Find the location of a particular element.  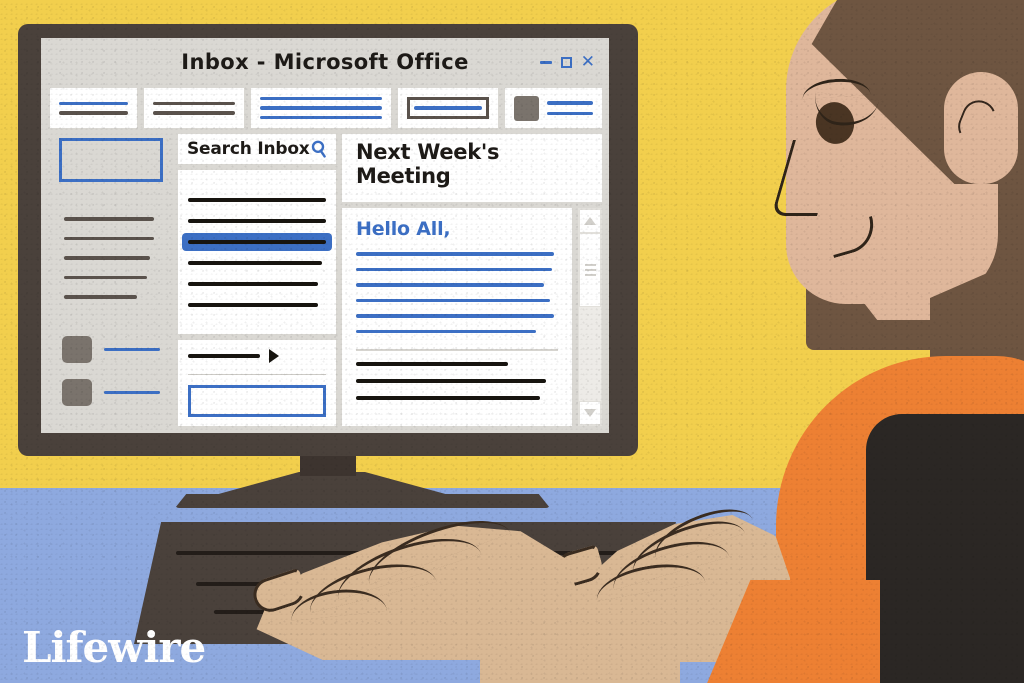

toolbar-search-field is located at coordinates (448, 108).